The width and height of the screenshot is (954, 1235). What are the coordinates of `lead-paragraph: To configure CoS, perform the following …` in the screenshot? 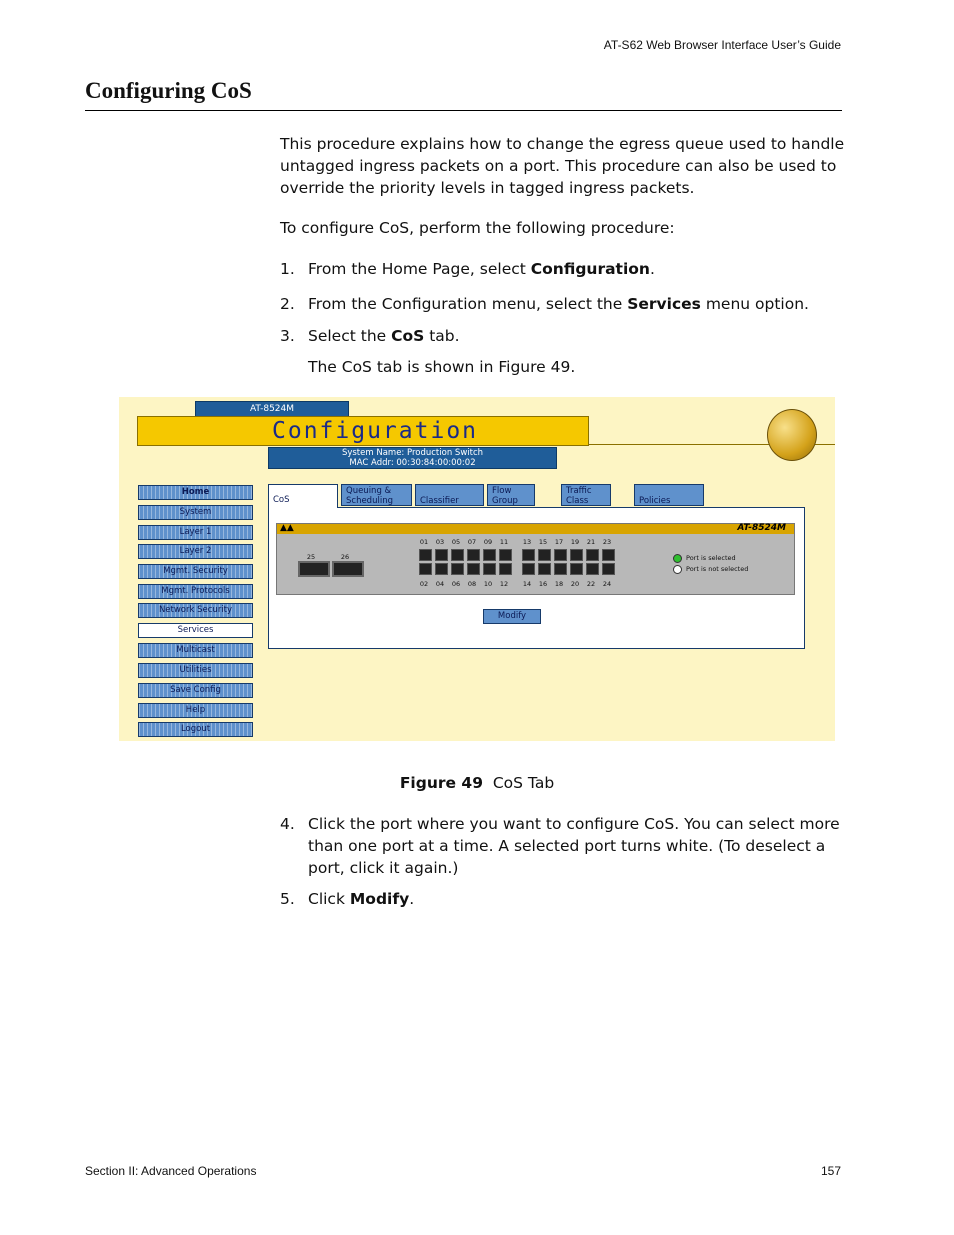 It's located at (477, 228).